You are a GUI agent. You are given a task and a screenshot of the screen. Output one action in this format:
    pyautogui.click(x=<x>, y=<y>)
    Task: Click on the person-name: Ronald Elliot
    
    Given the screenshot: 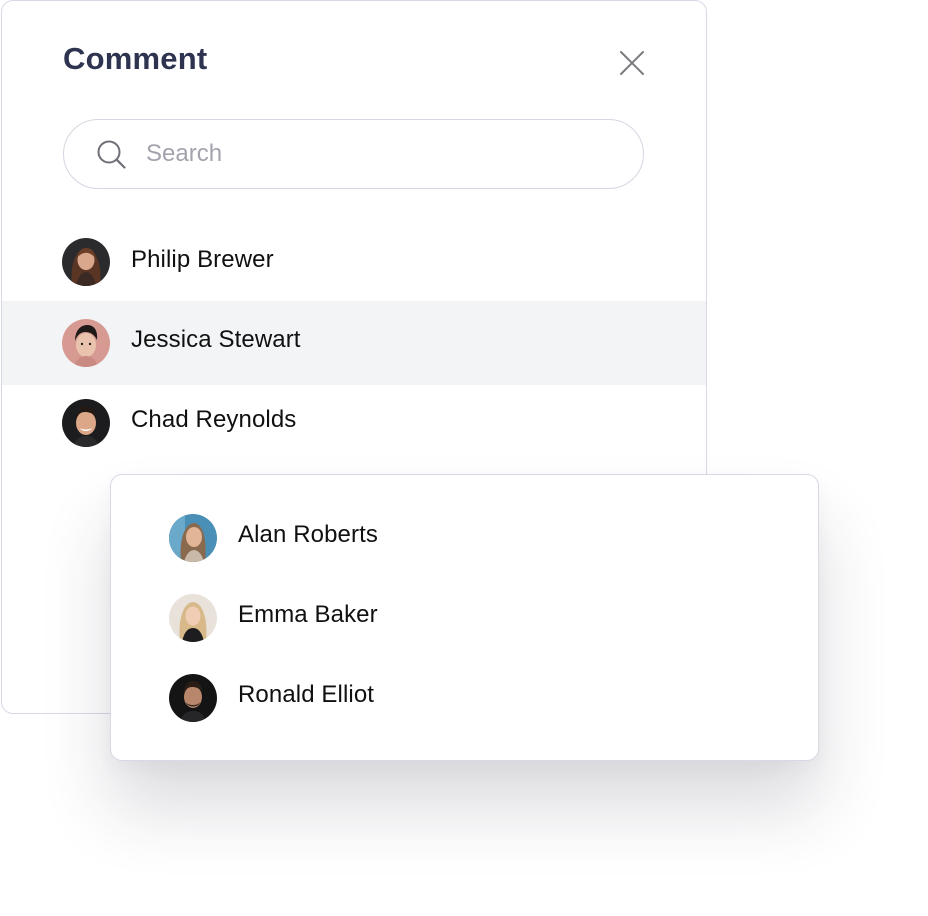 What is the action you would take?
    pyautogui.click(x=306, y=694)
    